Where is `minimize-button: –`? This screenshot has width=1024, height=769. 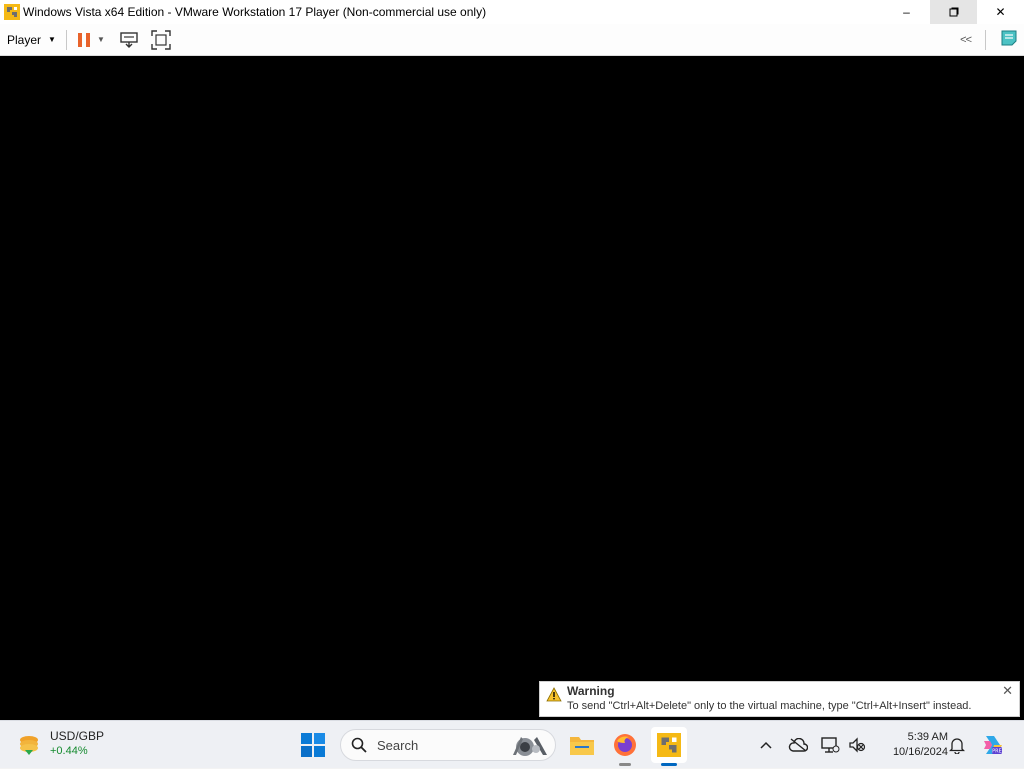
minimize-button: – is located at coordinates (906, 12).